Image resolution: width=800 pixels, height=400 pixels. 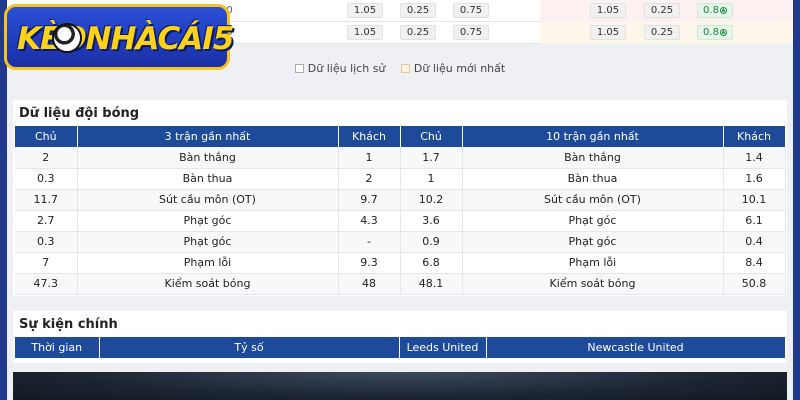 What do you see at coordinates (431, 221) in the screenshot?
I see `table-cell: 3.6` at bounding box center [431, 221].